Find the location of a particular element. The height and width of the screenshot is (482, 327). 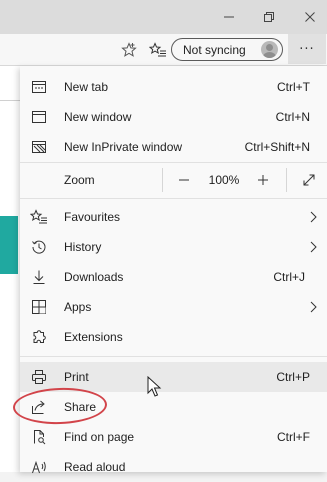

new-window-icon is located at coordinates (39, 117).